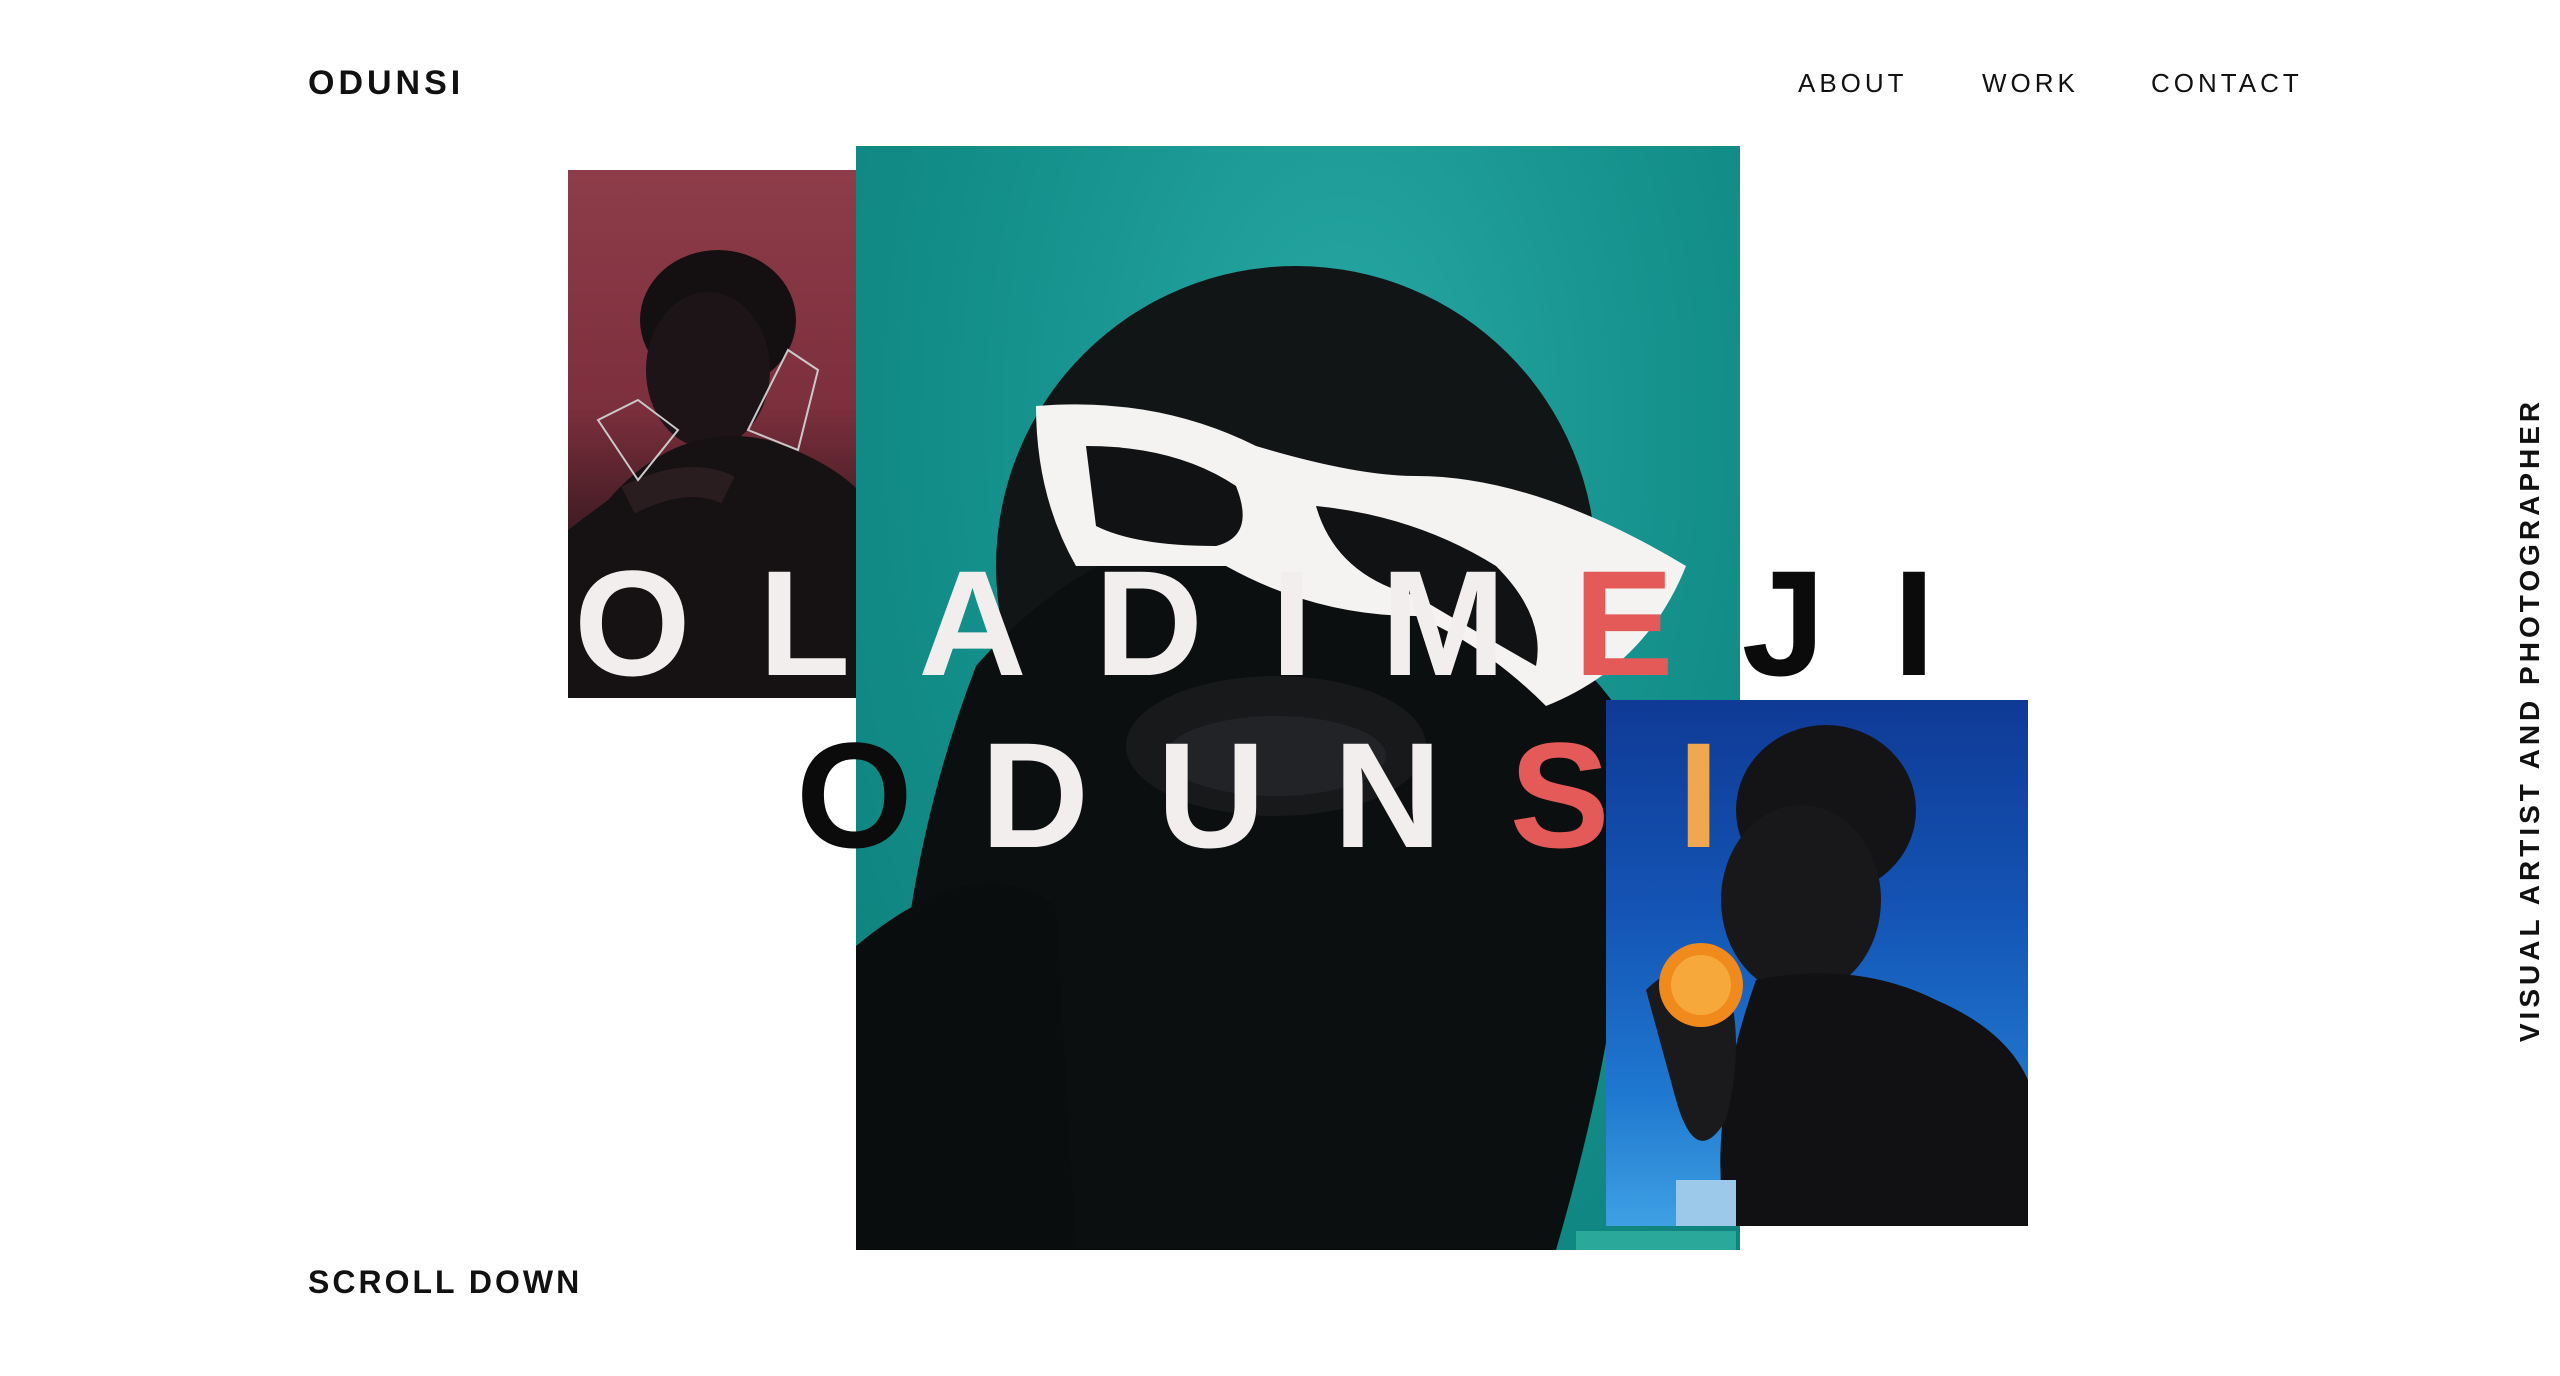 Image resolution: width=2560 pixels, height=1376 pixels. Describe the element at coordinates (1853, 83) in the screenshot. I see `nav-about-link: ABOUT` at that location.